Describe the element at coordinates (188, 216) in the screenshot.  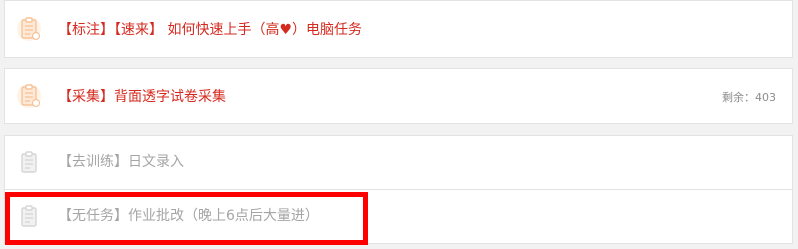
I see `task-title: 【无任务】作业批改（晚上6点后大量进）` at that location.